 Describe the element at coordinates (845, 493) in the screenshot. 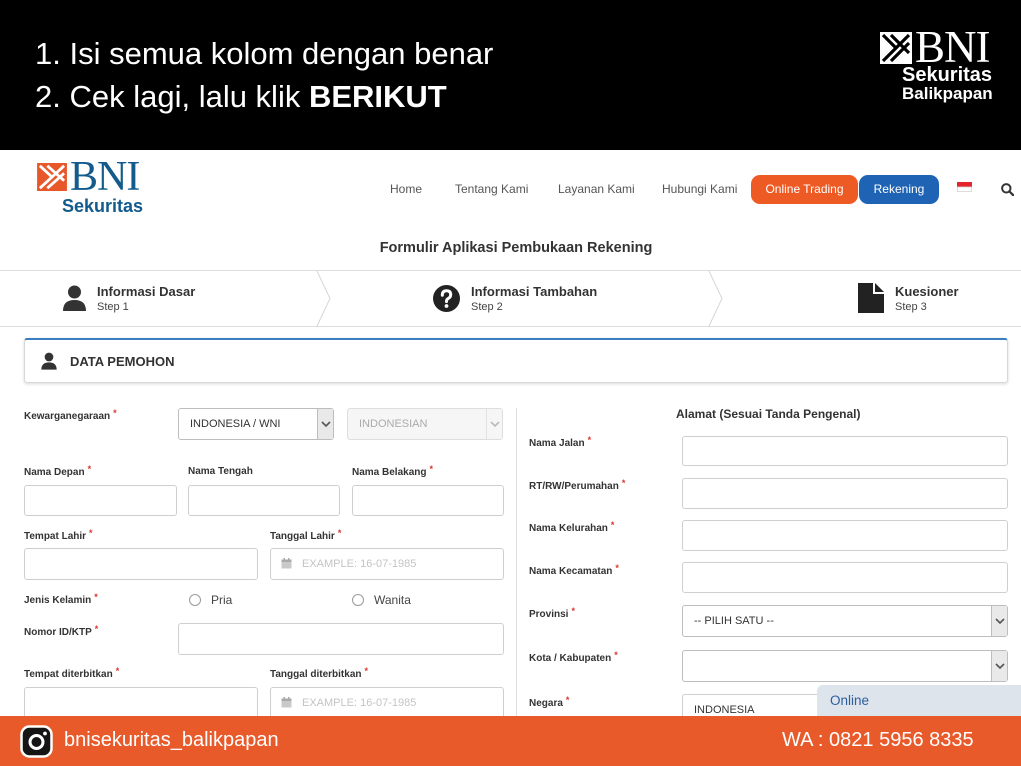

I see `rt-rw-input` at that location.